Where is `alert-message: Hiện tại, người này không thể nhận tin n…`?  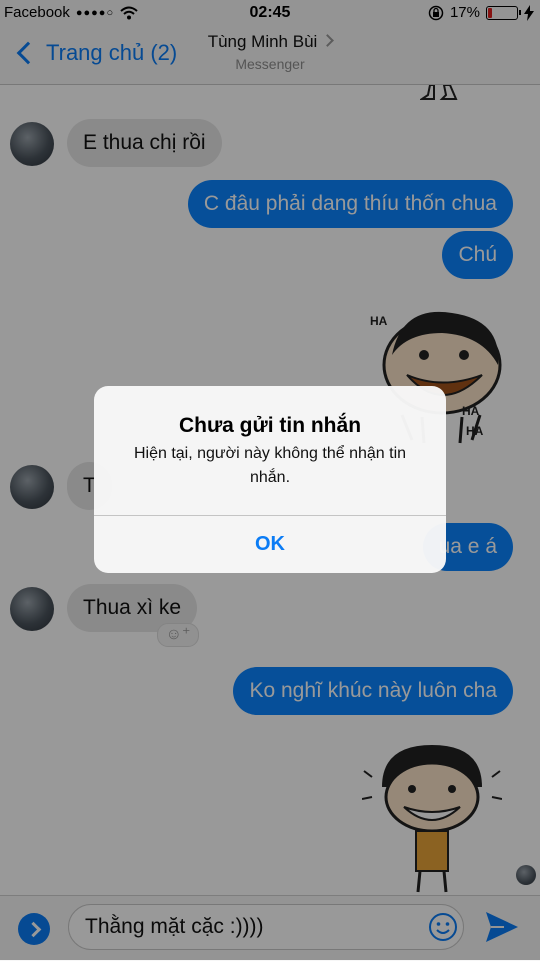
alert-message: Hiện tại, người này không thể nhận tin n… is located at coordinates (270, 465).